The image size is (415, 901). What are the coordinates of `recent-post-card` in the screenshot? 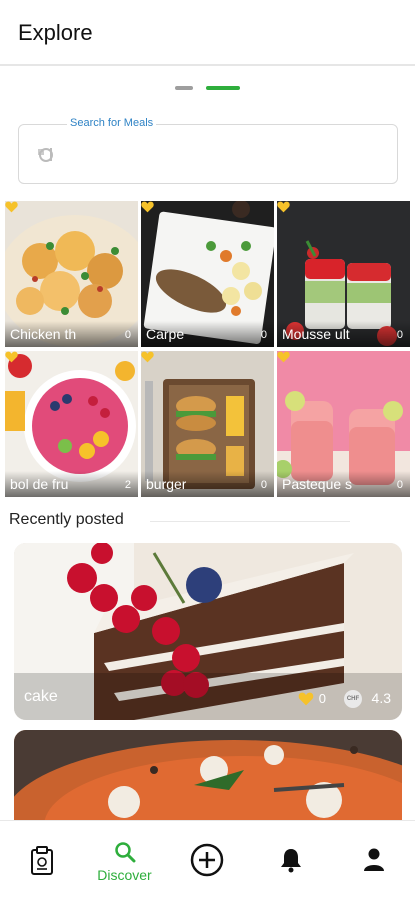 It's located at (208, 775).